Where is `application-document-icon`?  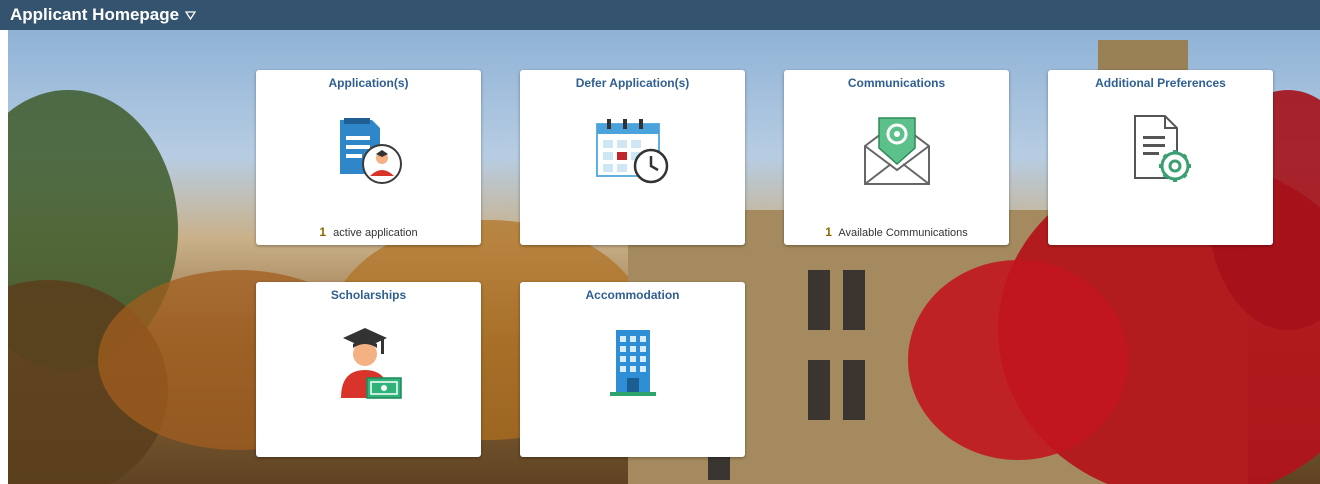 application-document-icon is located at coordinates (369, 153).